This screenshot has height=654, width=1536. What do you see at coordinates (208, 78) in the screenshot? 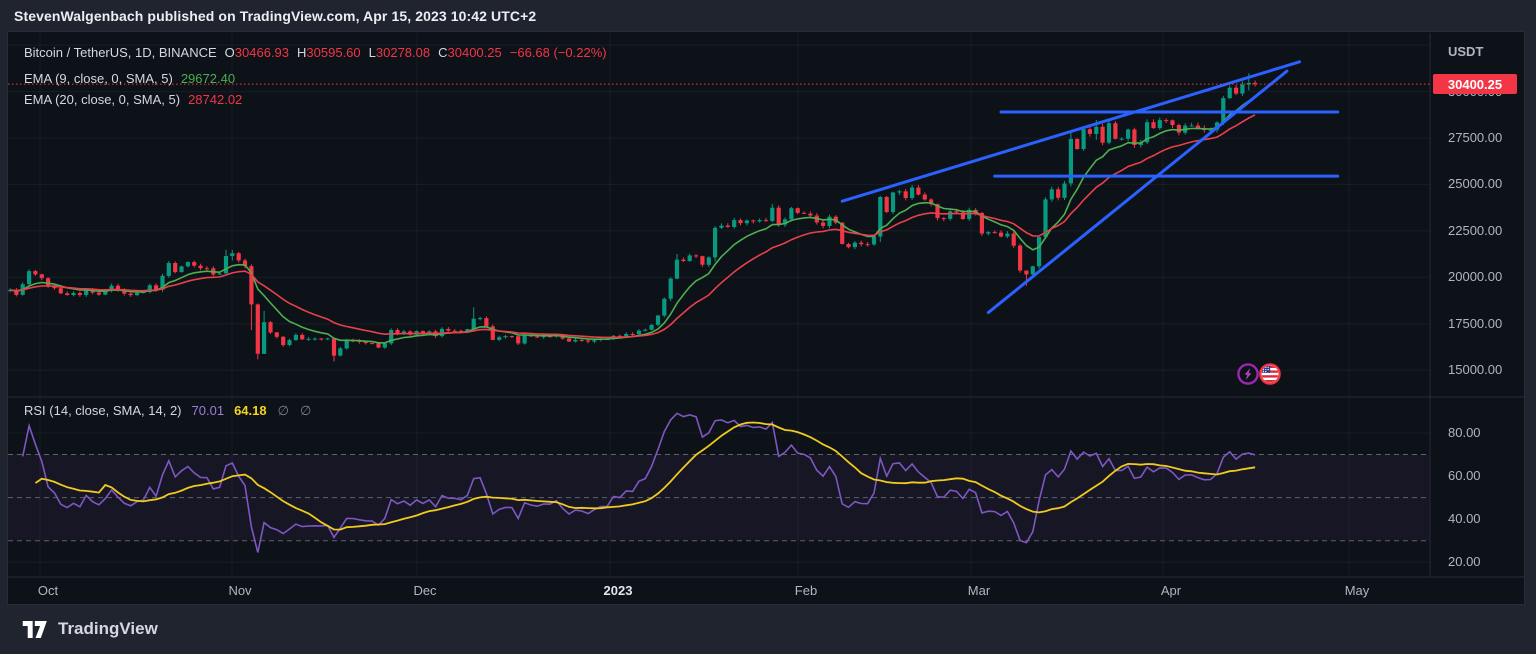
I see `ema9-value: 29672.40` at bounding box center [208, 78].